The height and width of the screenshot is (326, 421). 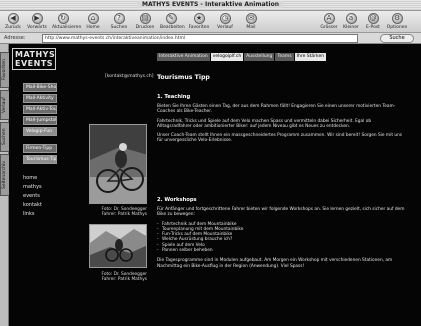 I want to click on title-bar: MATHYS EVENTS - Interaktive Animation, so click(x=210, y=5).